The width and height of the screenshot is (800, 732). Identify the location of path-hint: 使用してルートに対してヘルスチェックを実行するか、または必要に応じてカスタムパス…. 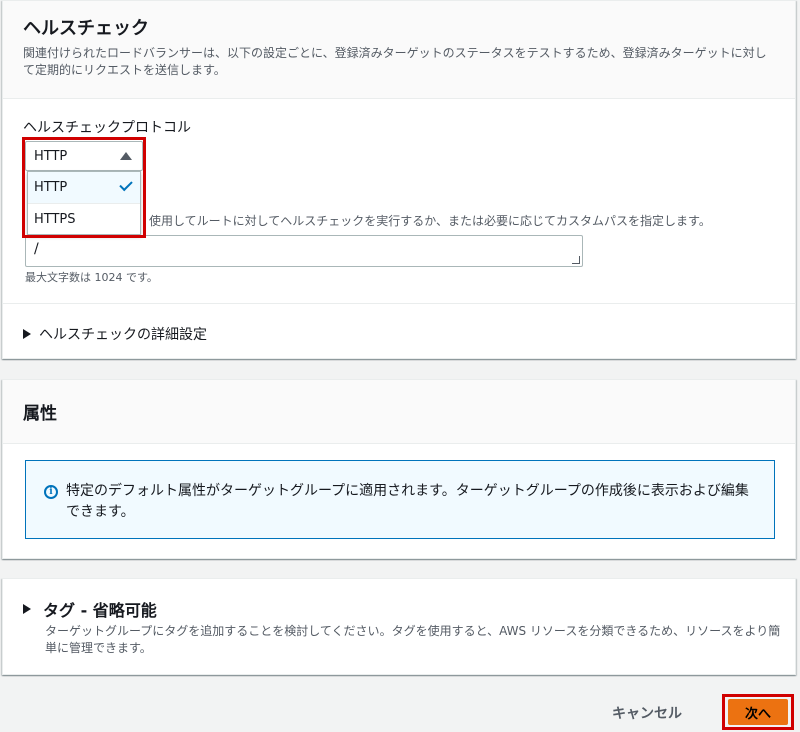
(430, 221).